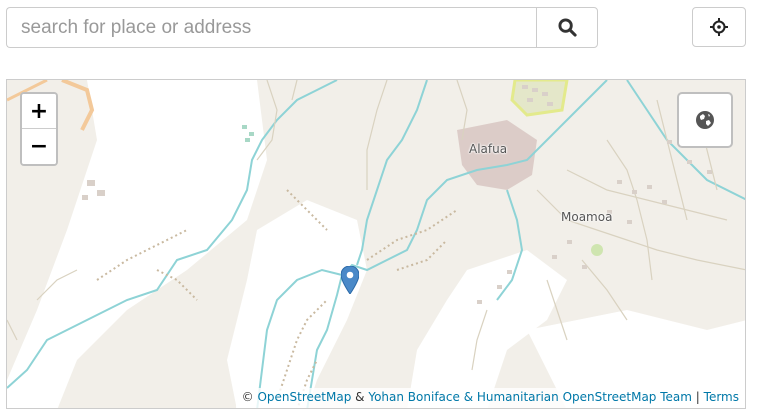 The width and height of the screenshot is (758, 412). I want to click on globe-icon, so click(705, 120).